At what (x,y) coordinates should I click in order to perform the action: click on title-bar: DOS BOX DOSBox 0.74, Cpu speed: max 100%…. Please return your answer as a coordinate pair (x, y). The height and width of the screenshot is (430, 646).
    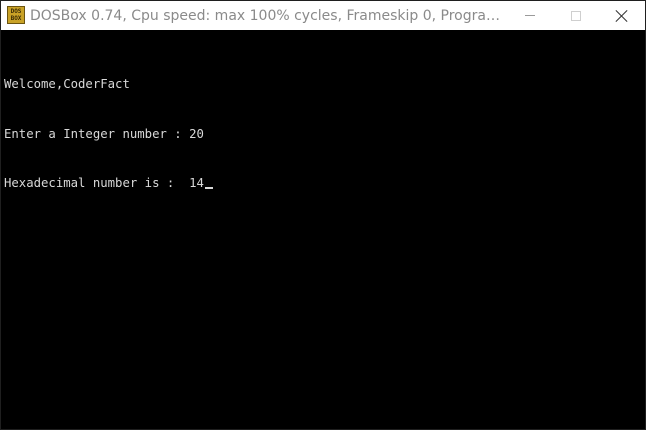
    Looking at the image, I should click on (323, 15).